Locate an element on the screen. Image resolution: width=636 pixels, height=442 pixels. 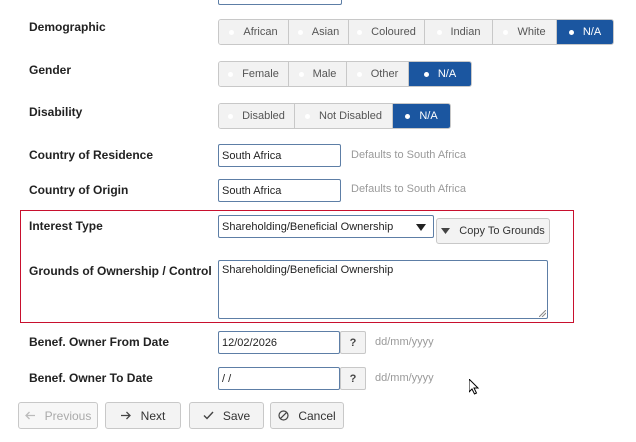
gender-option-na: N/A is located at coordinates (440, 74).